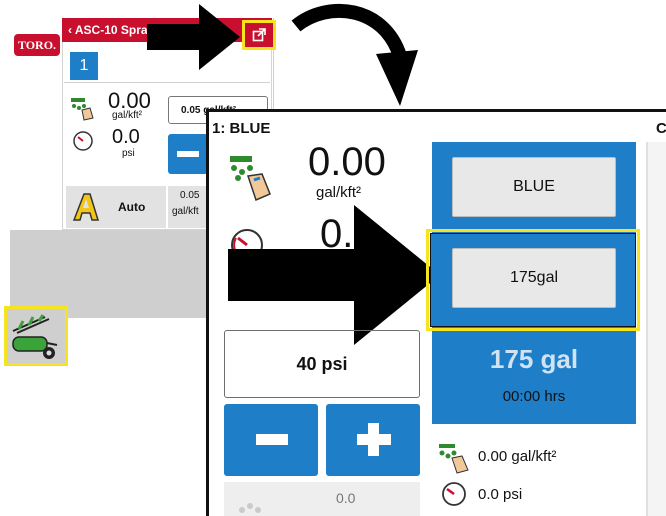 The width and height of the screenshot is (666, 516). I want to click on next-section-title: C, so click(661, 128).